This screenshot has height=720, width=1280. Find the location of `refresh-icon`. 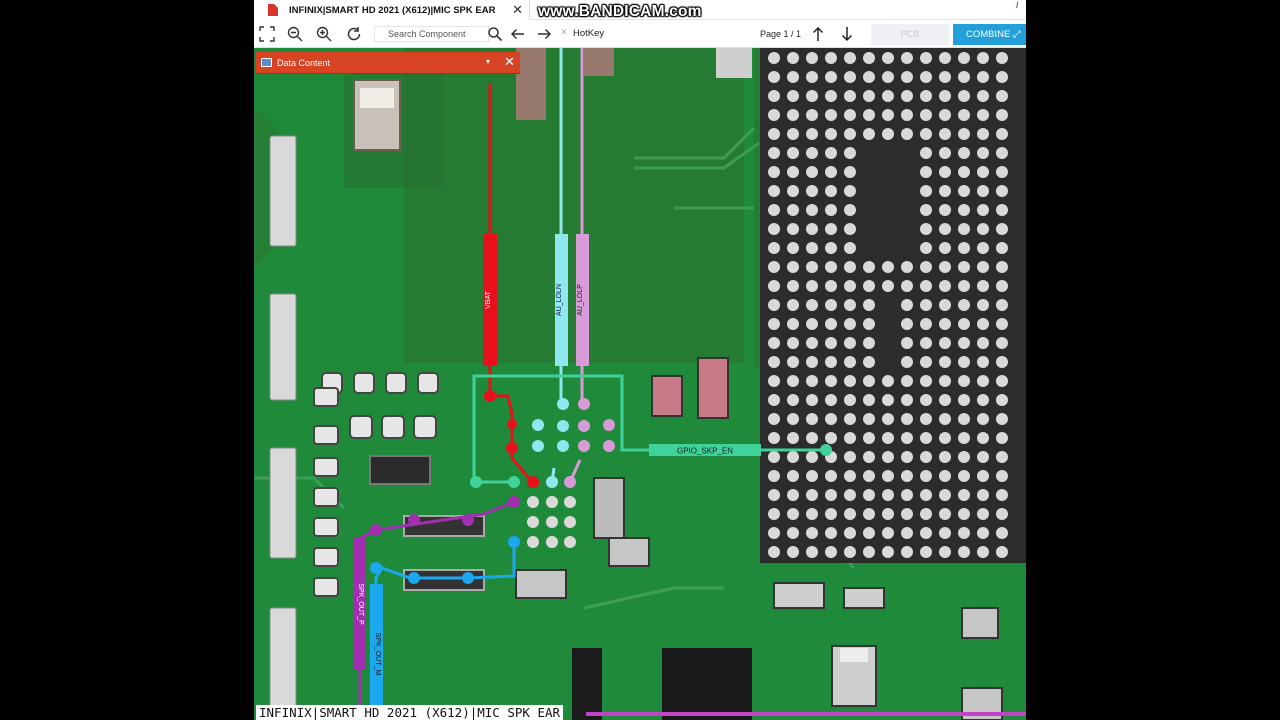

refresh-icon is located at coordinates (354, 34).